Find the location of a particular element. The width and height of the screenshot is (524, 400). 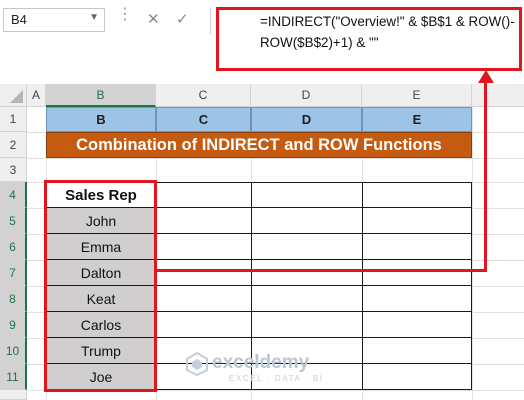

select-all-corner is located at coordinates (13, 95).